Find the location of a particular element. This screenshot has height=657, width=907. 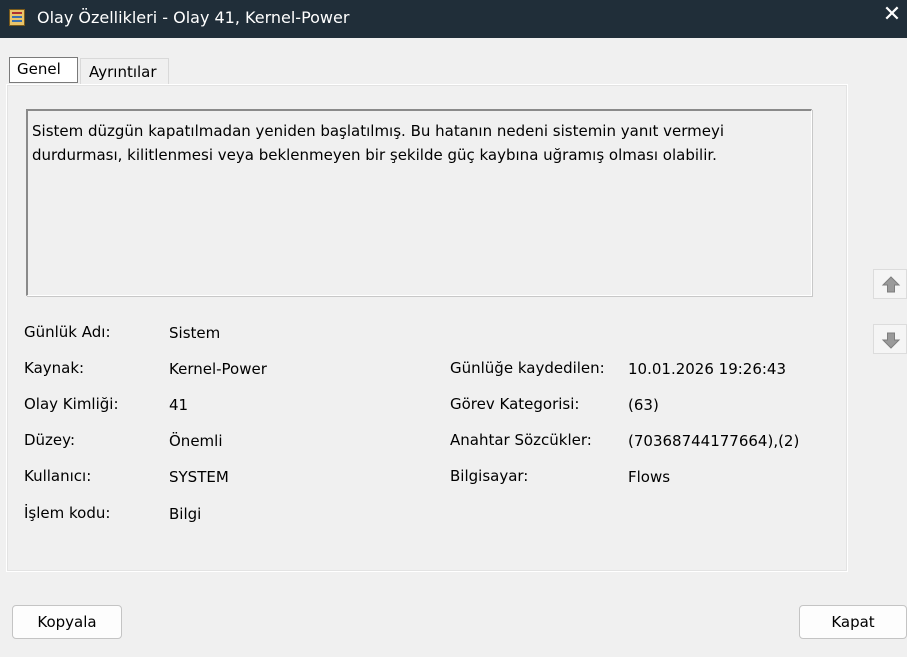

log-name-label: Günlük Adı: is located at coordinates (67, 332).